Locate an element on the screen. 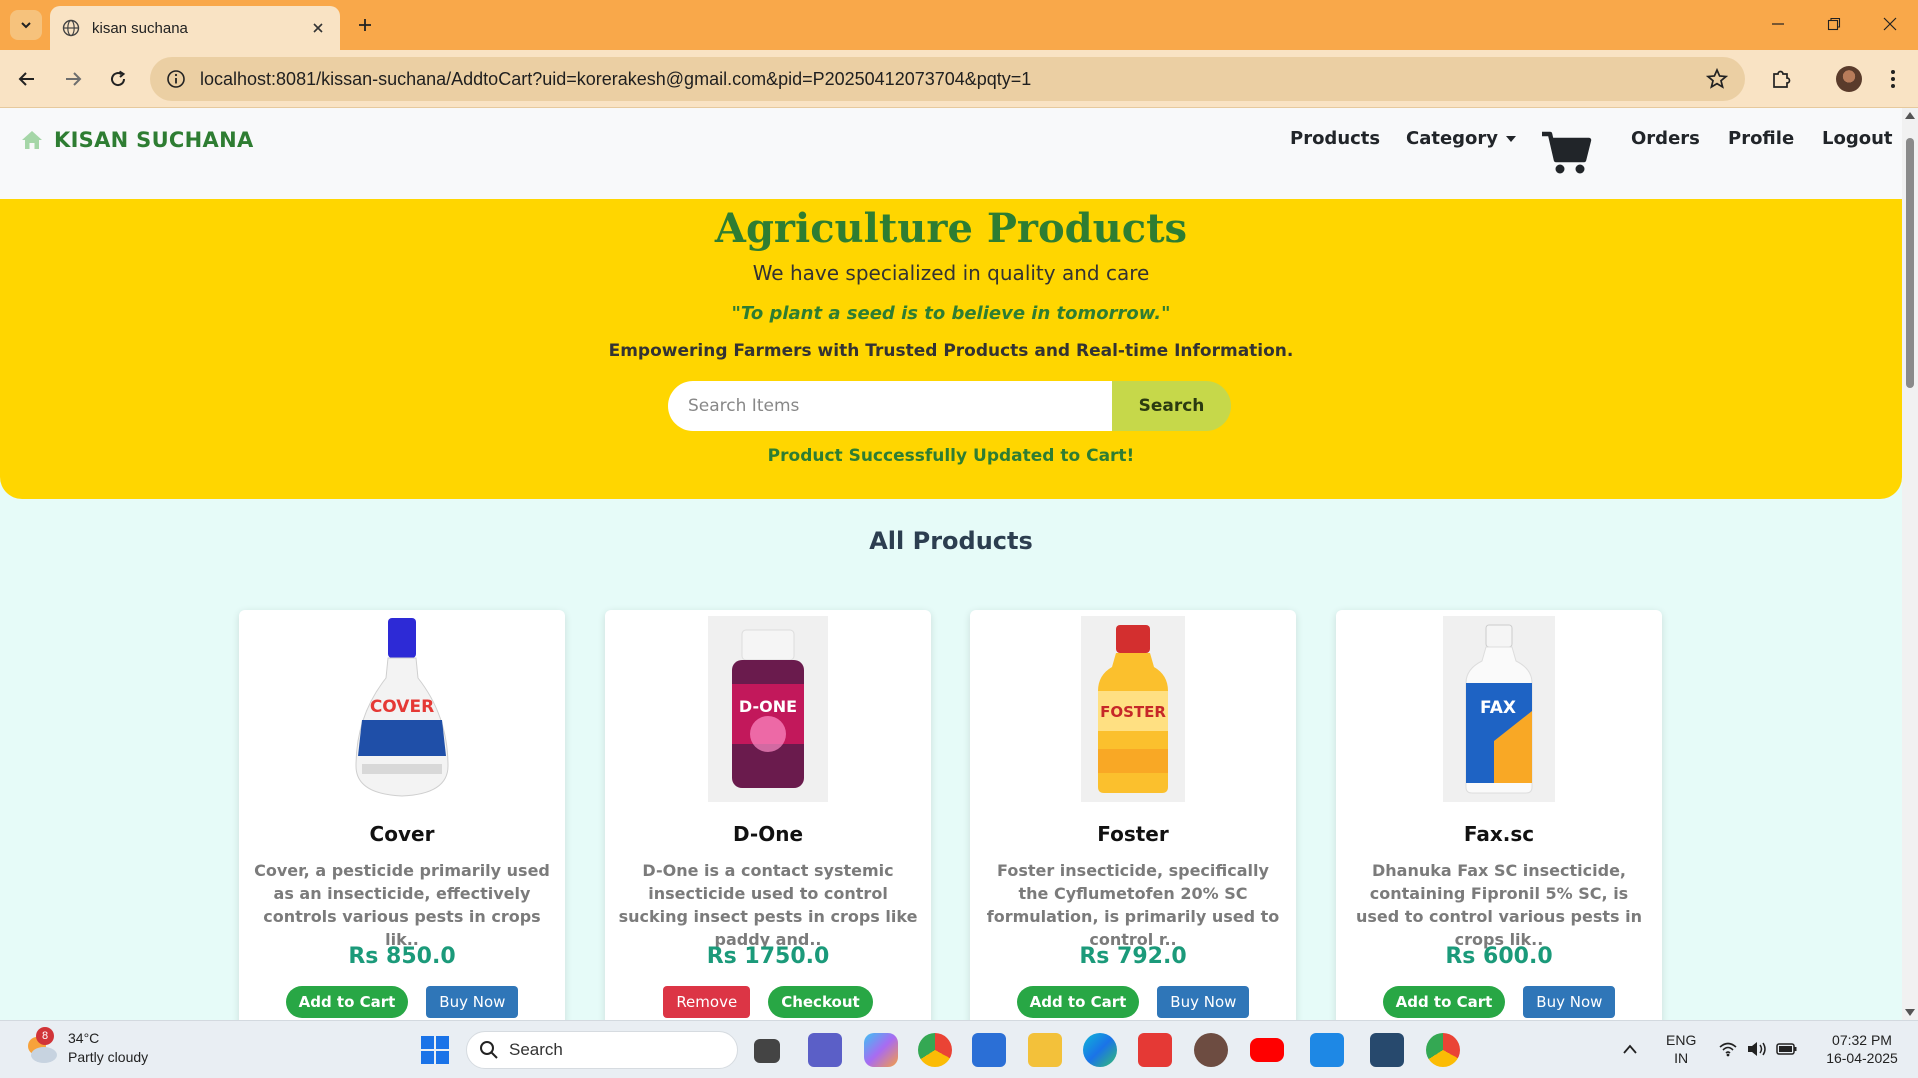  nav-logout-link: Logout is located at coordinates (1857, 138).